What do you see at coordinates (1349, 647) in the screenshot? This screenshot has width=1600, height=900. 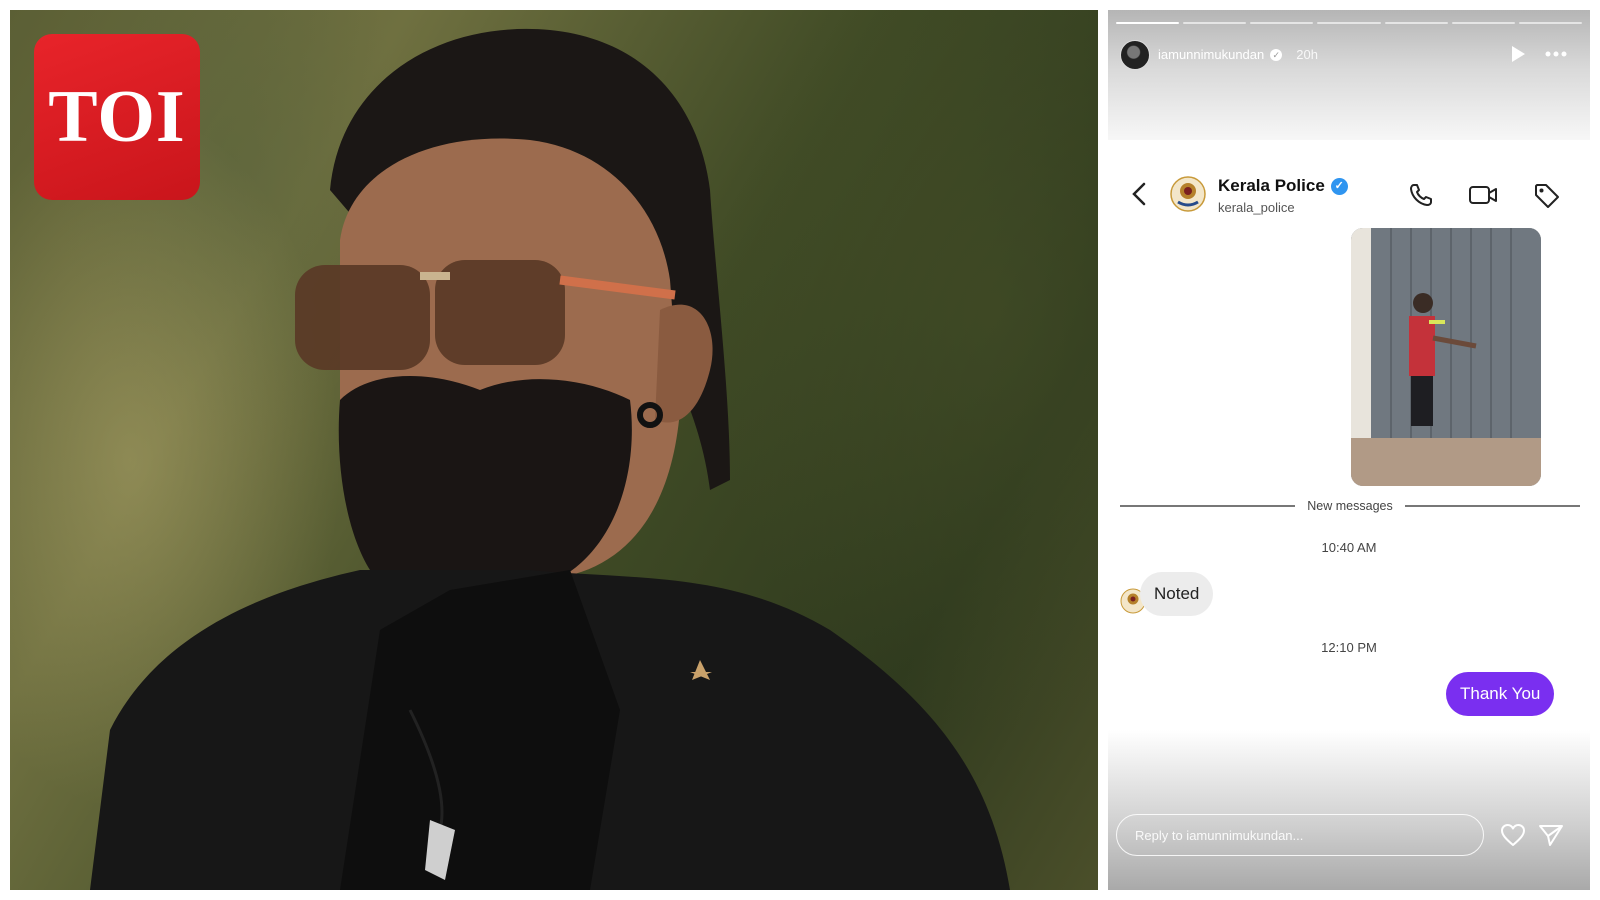 I see `message-timestamp: 12:10 PM` at bounding box center [1349, 647].